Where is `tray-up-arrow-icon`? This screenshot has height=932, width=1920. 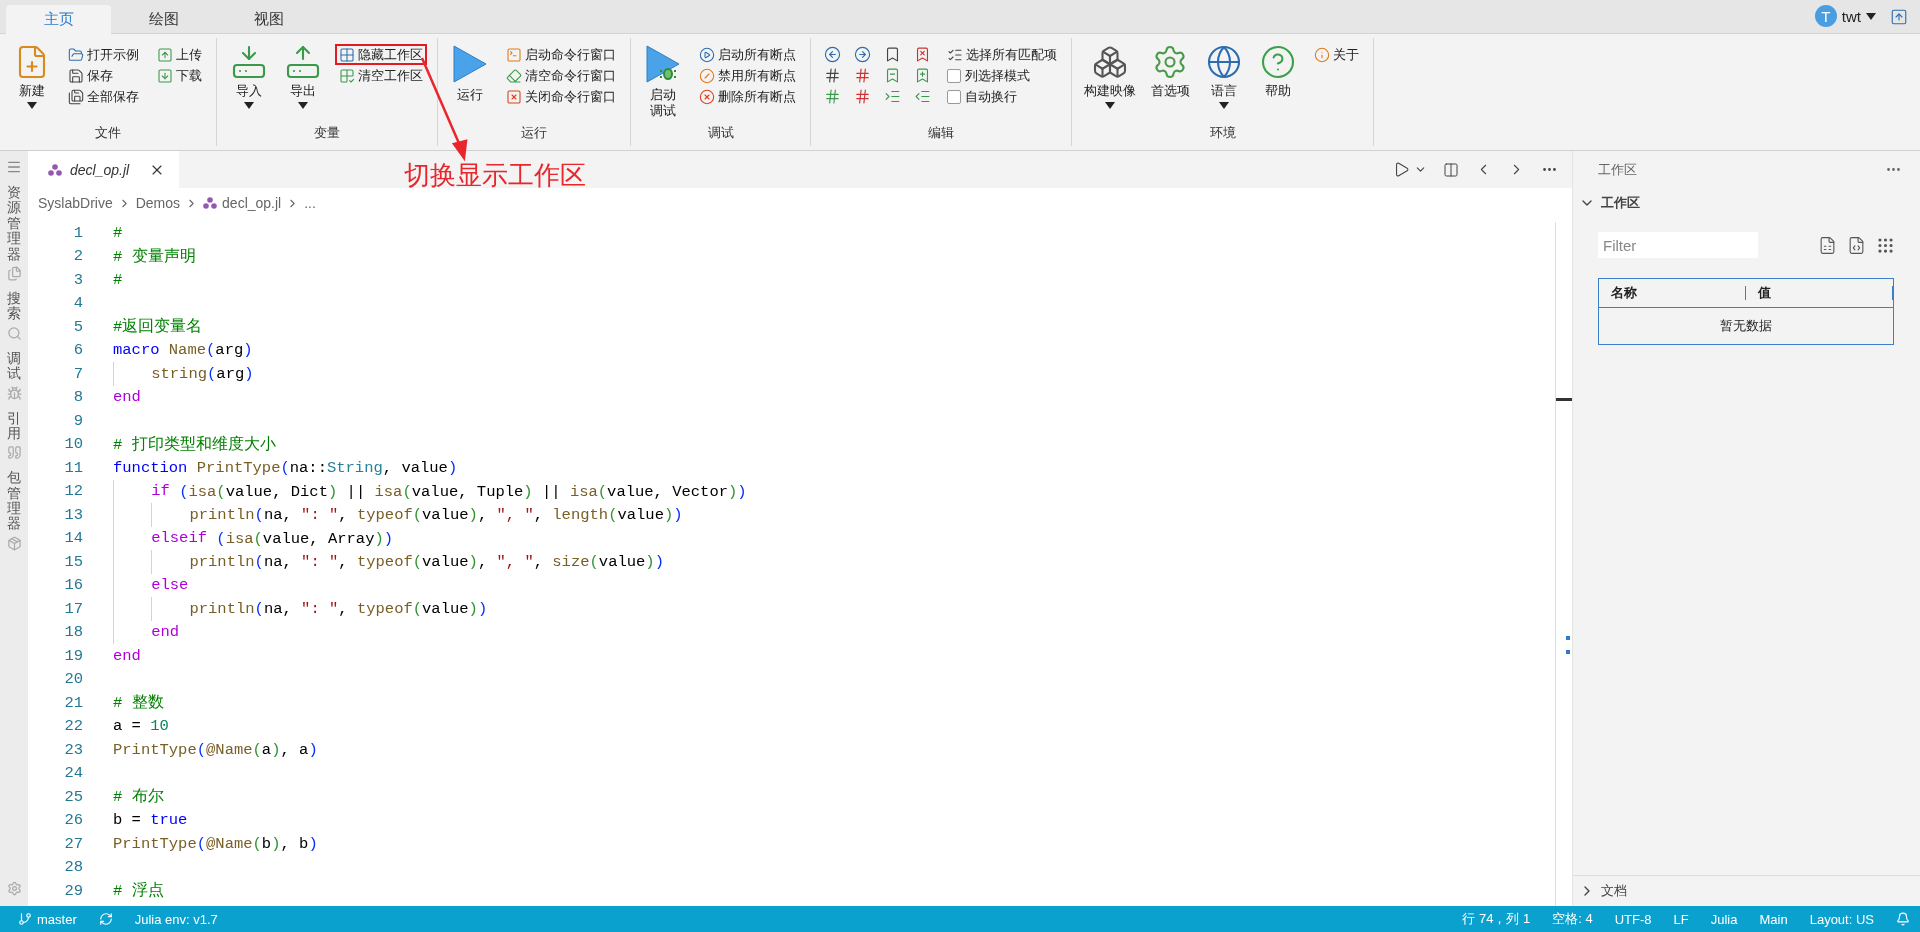 tray-up-arrow-icon is located at coordinates (303, 62).